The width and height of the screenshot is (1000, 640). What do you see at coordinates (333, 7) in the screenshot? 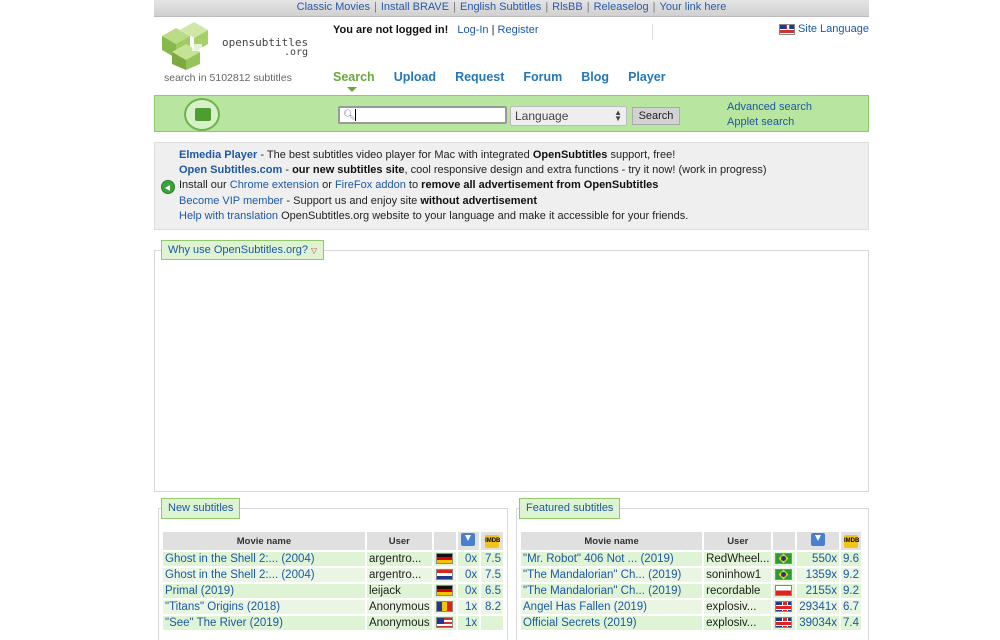
I see `toplink-classic-movies: Classic Movies` at bounding box center [333, 7].